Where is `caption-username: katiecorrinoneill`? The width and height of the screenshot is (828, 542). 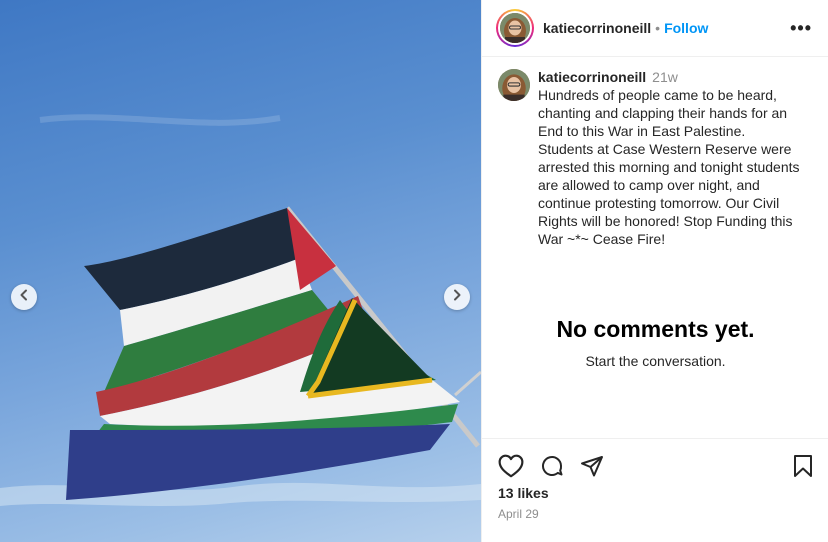
caption-username: katiecorrinoneill is located at coordinates (592, 77).